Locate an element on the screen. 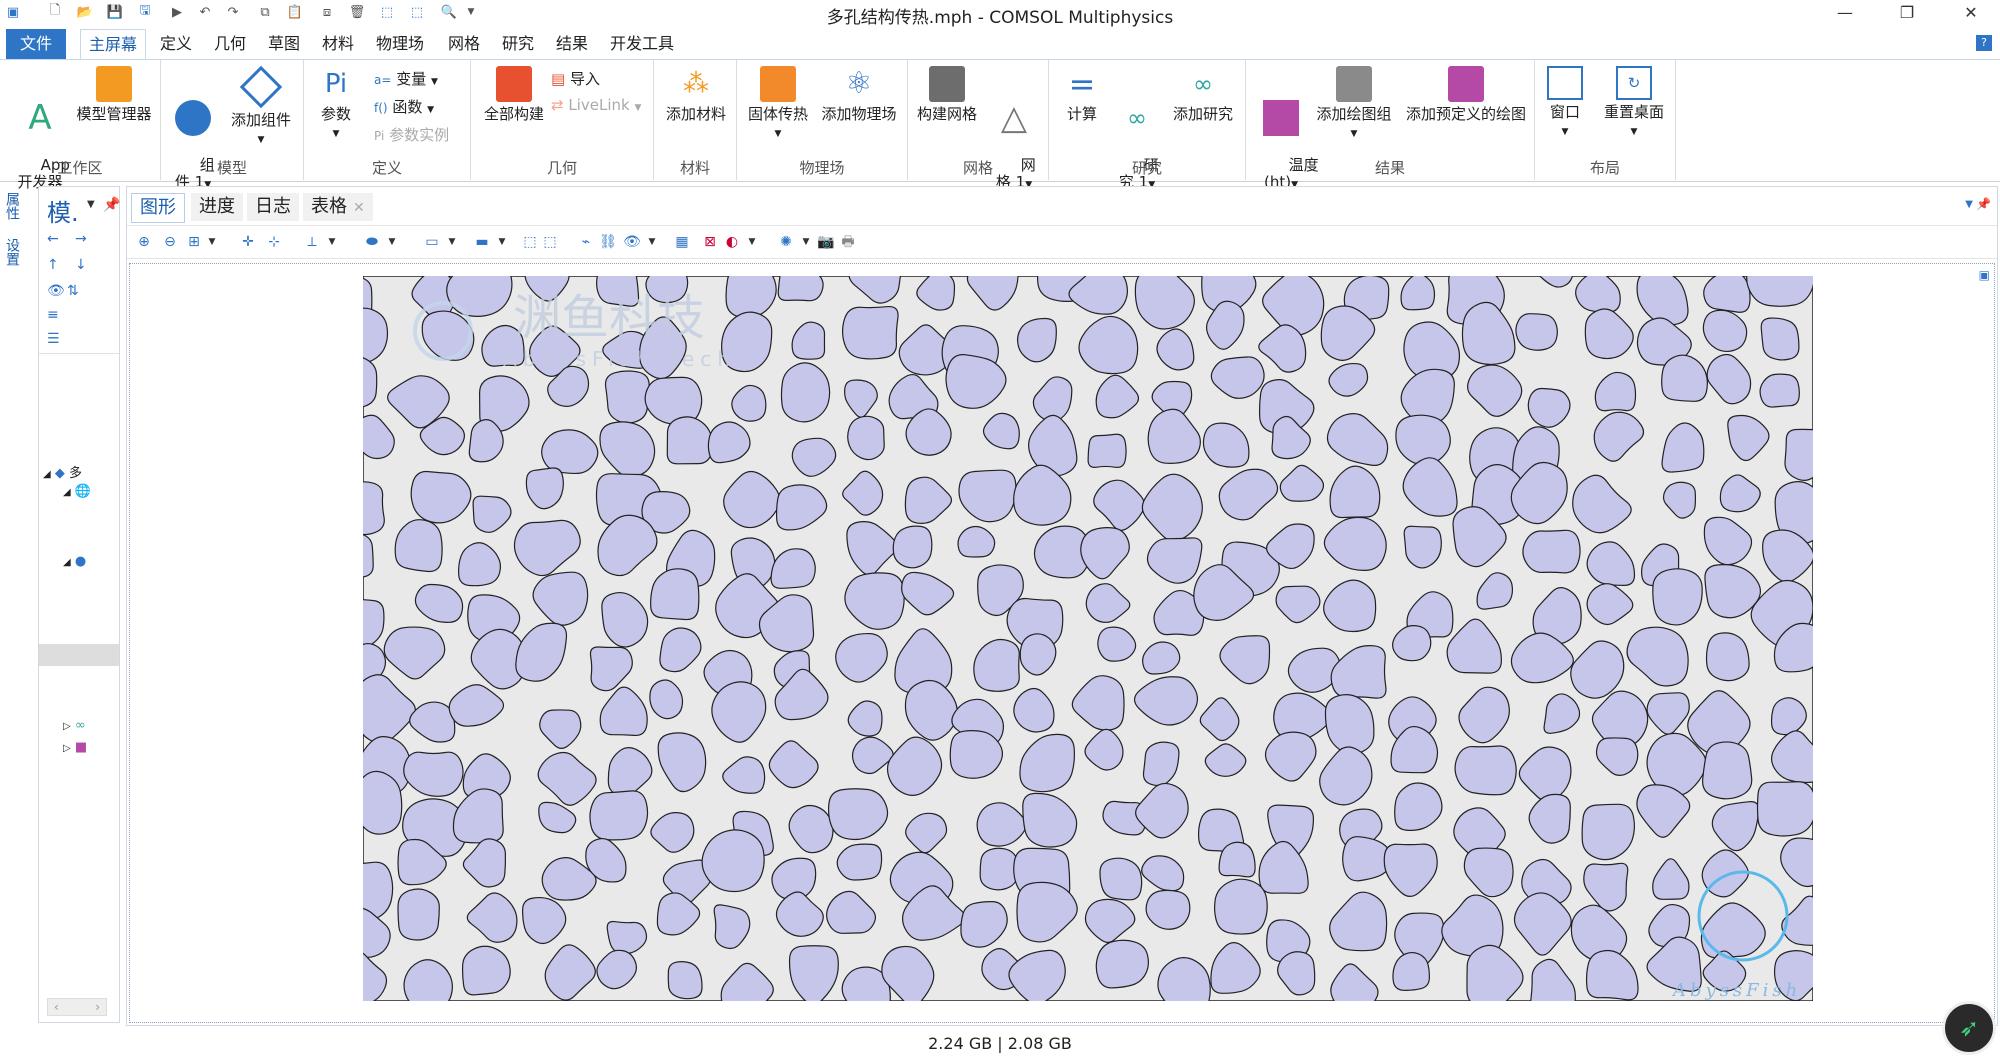 This screenshot has width=2000, height=1057. hide-icon: ⌁ is located at coordinates (586, 242).